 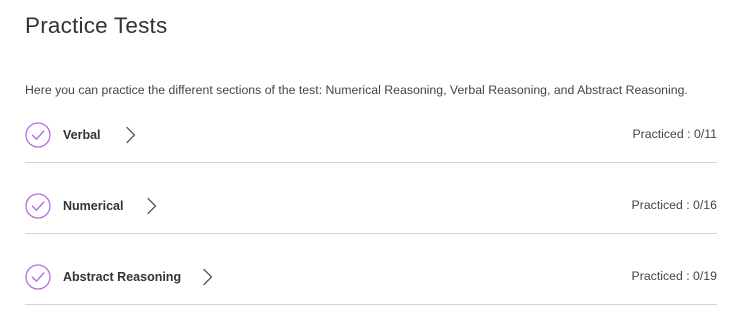 What do you see at coordinates (96, 25) in the screenshot?
I see `page-title: Practice Tests` at bounding box center [96, 25].